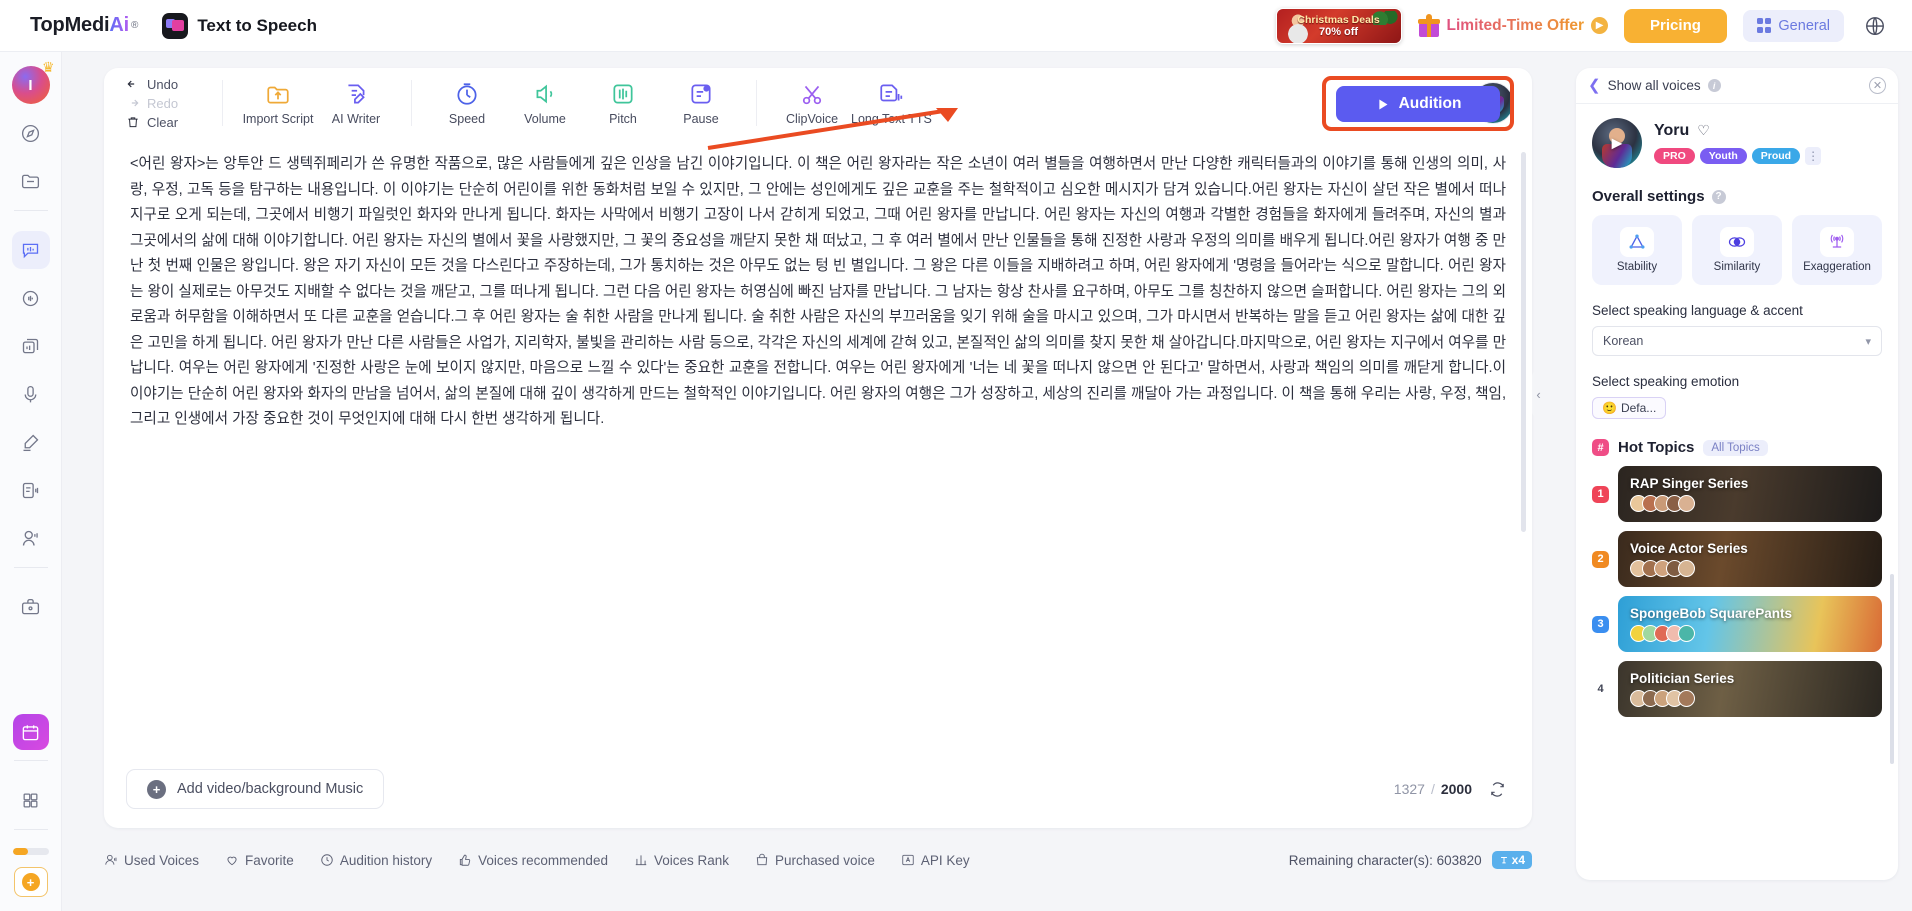 The image size is (1912, 911). I want to click on ai-writer-button: AI Writer, so click(356, 103).